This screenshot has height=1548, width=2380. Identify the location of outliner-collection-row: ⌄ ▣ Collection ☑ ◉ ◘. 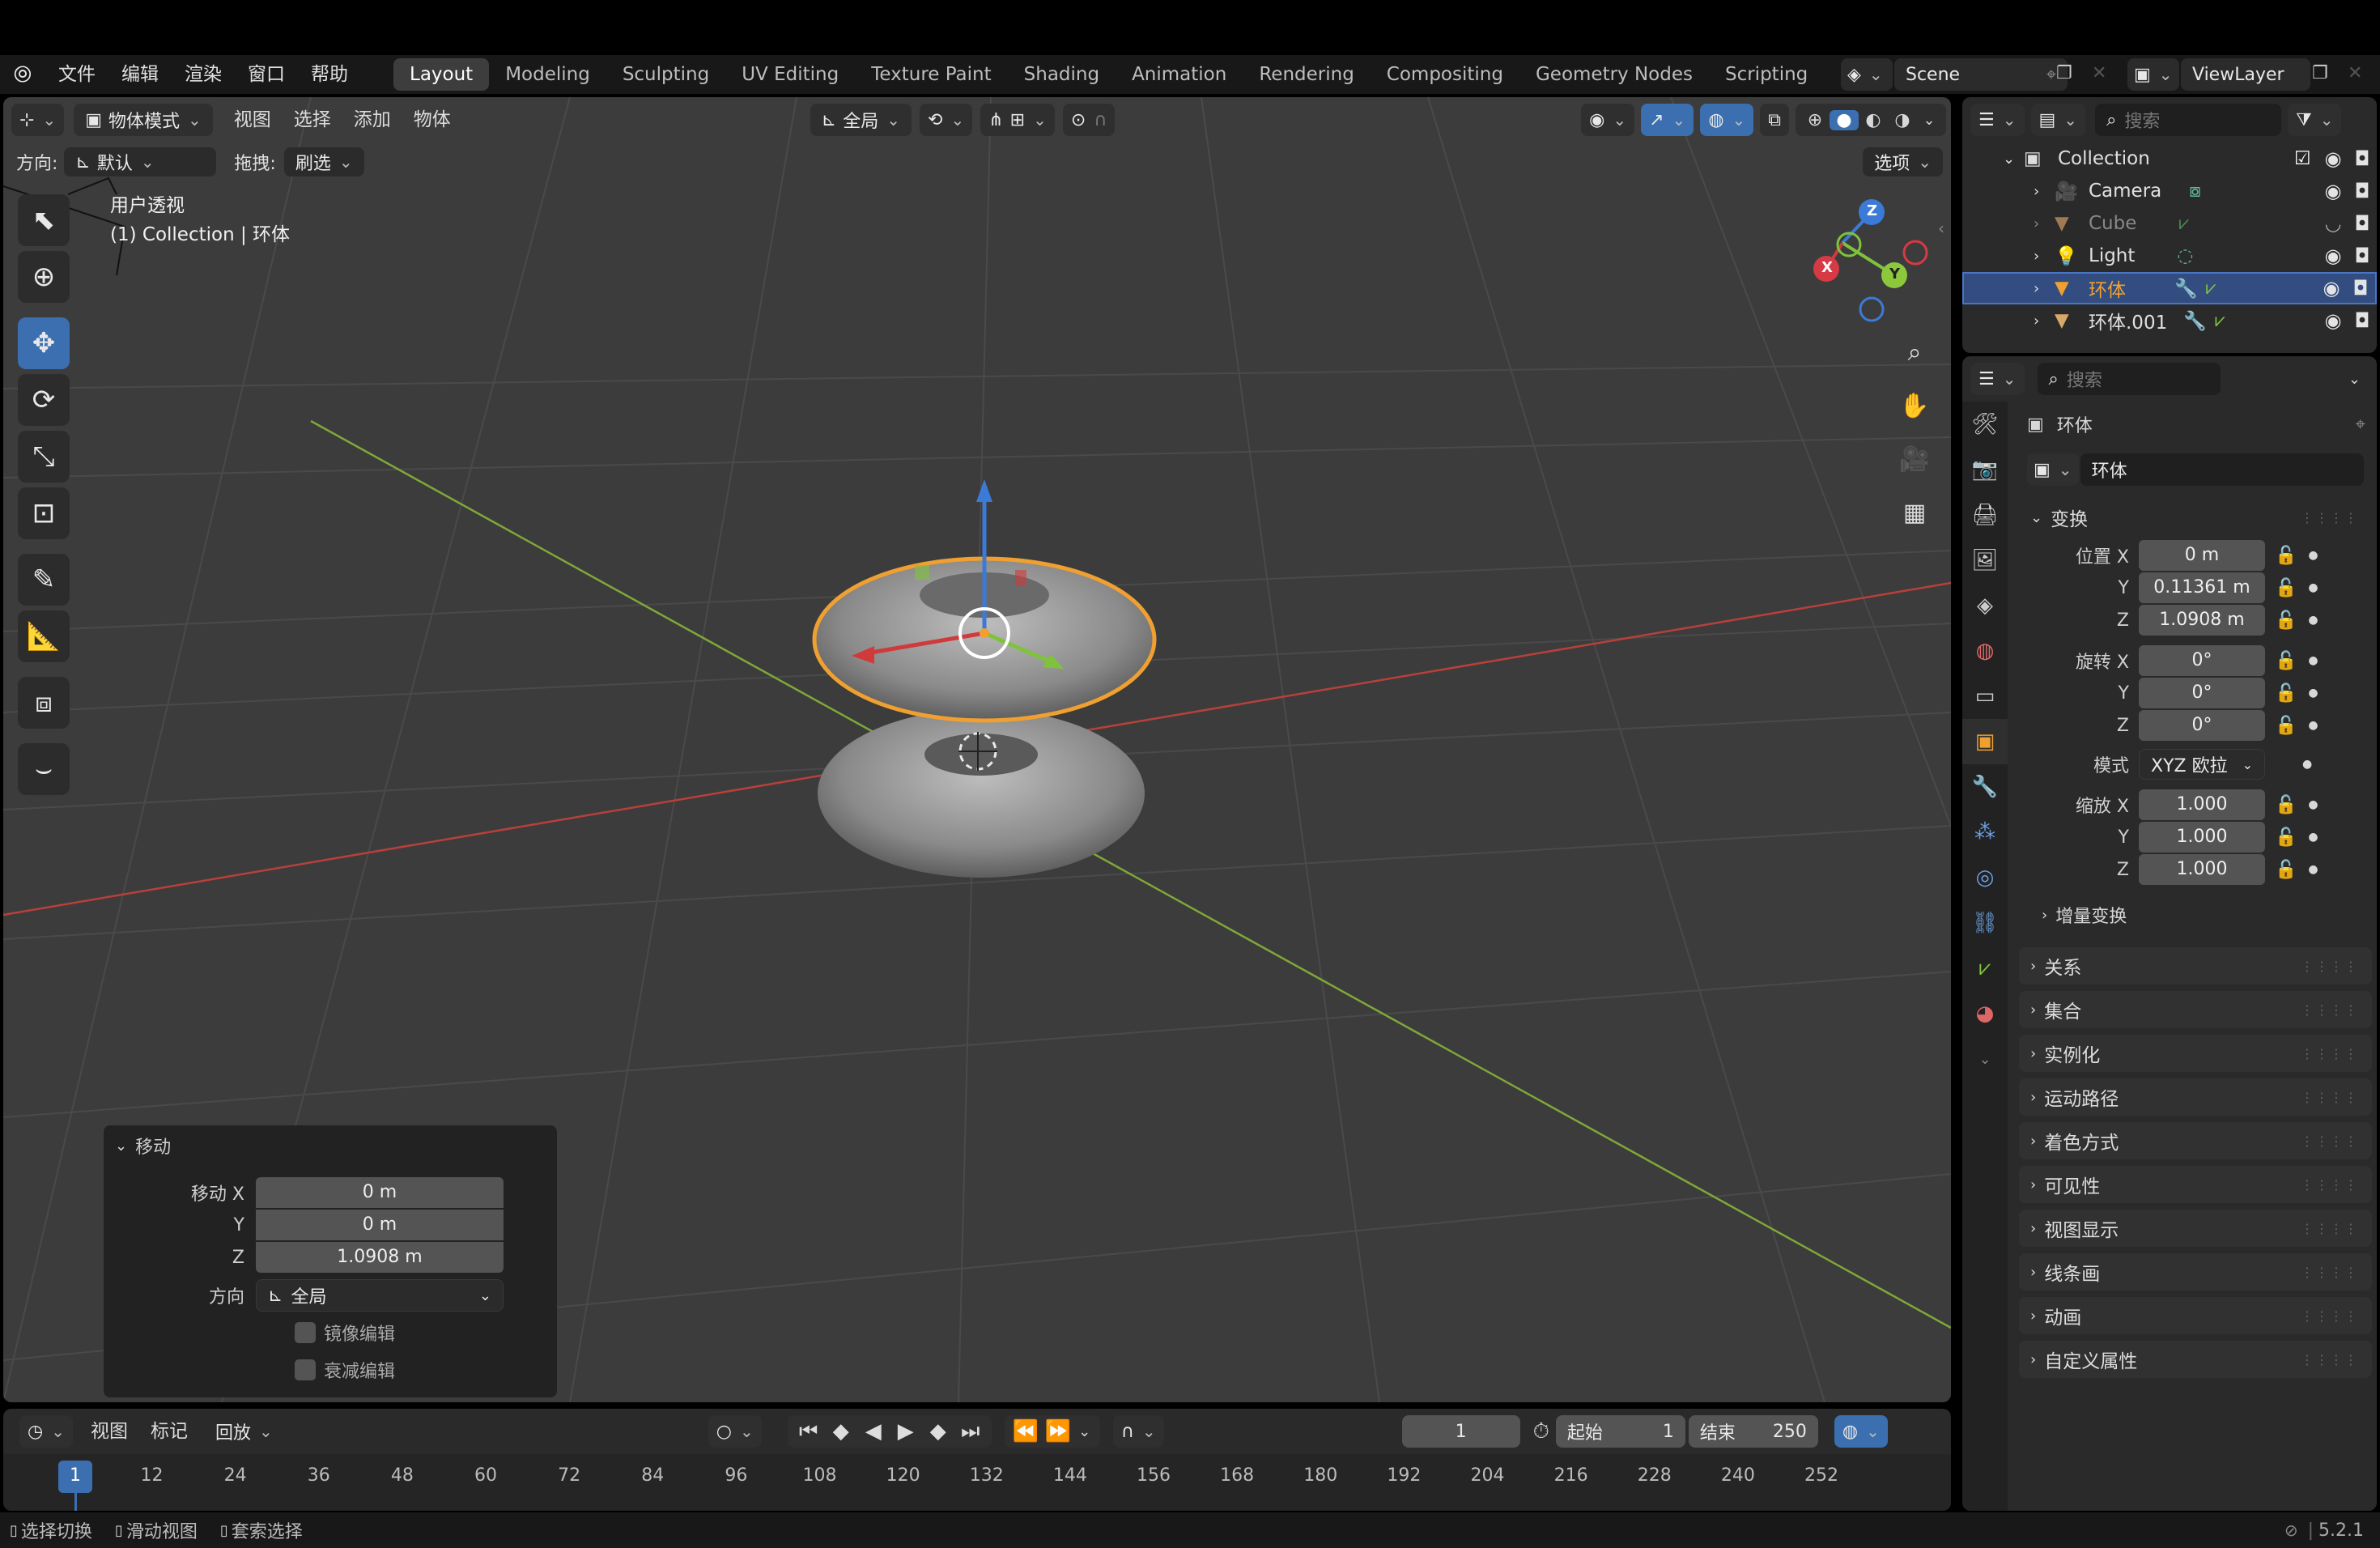
(2169, 158).